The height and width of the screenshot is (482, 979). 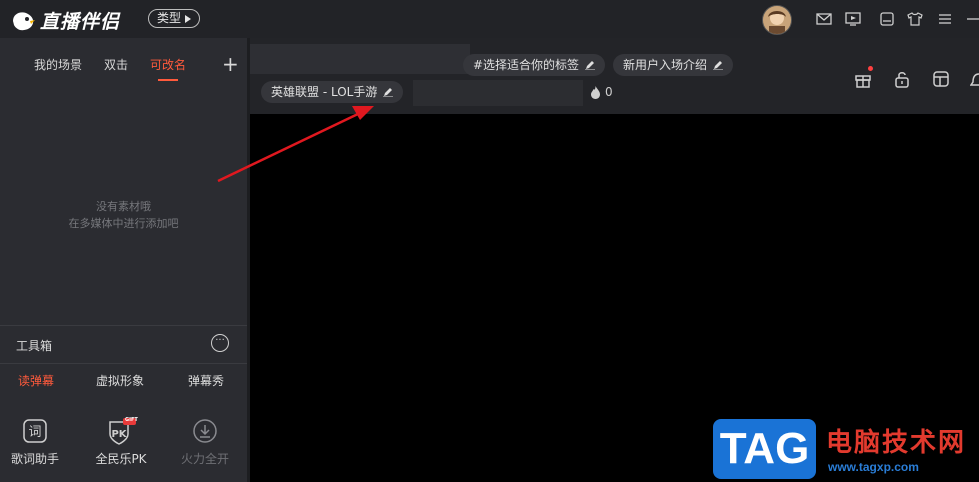 What do you see at coordinates (974, 79) in the screenshot?
I see `bell-icon` at bounding box center [974, 79].